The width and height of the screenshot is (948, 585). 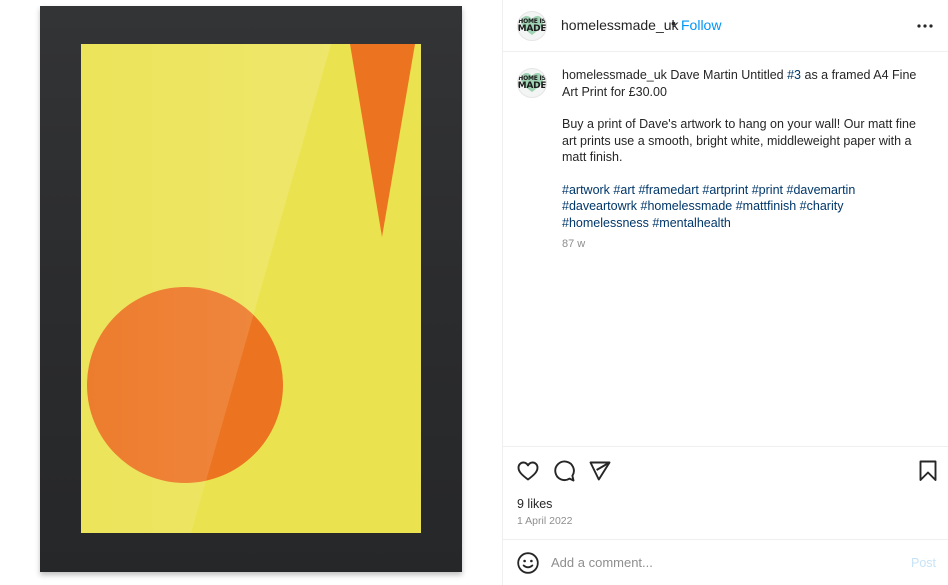 What do you see at coordinates (766, 206) in the screenshot?
I see `hashtag-link: #mattfinish` at bounding box center [766, 206].